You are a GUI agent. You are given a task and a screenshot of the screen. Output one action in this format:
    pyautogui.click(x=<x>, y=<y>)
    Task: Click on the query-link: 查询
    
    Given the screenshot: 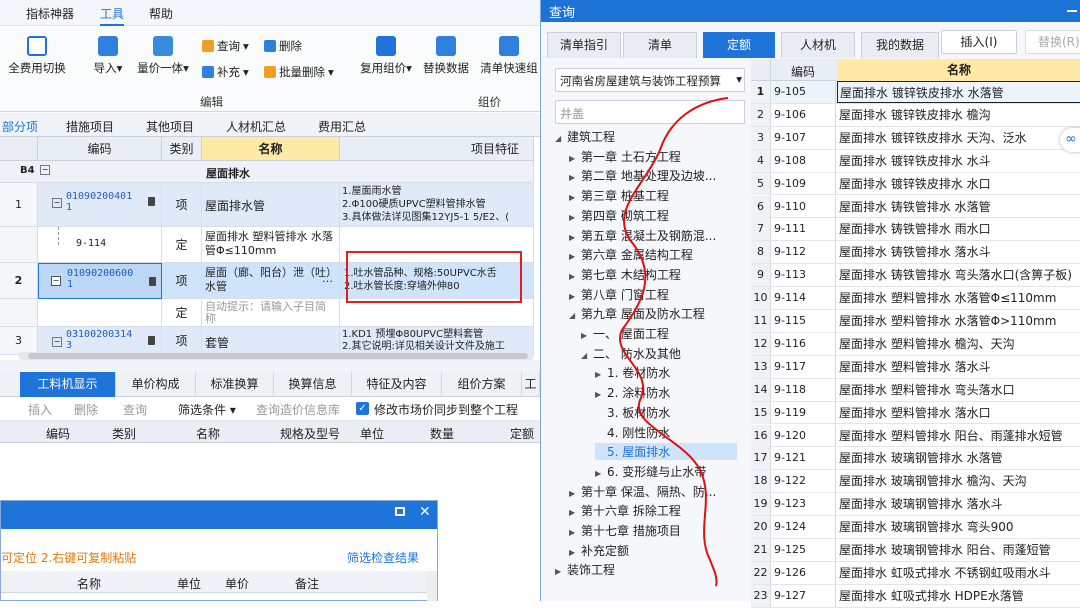 What is the action you would take?
    pyautogui.click(x=135, y=409)
    